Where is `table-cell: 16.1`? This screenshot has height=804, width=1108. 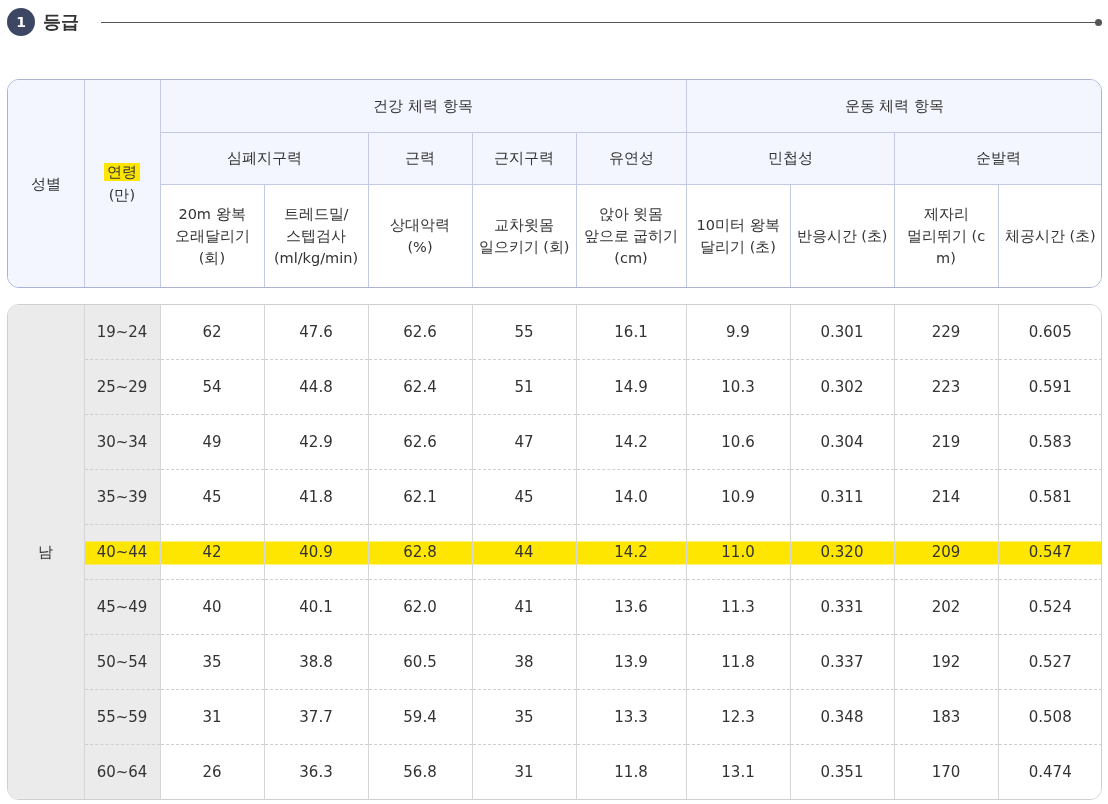 table-cell: 16.1 is located at coordinates (631, 332).